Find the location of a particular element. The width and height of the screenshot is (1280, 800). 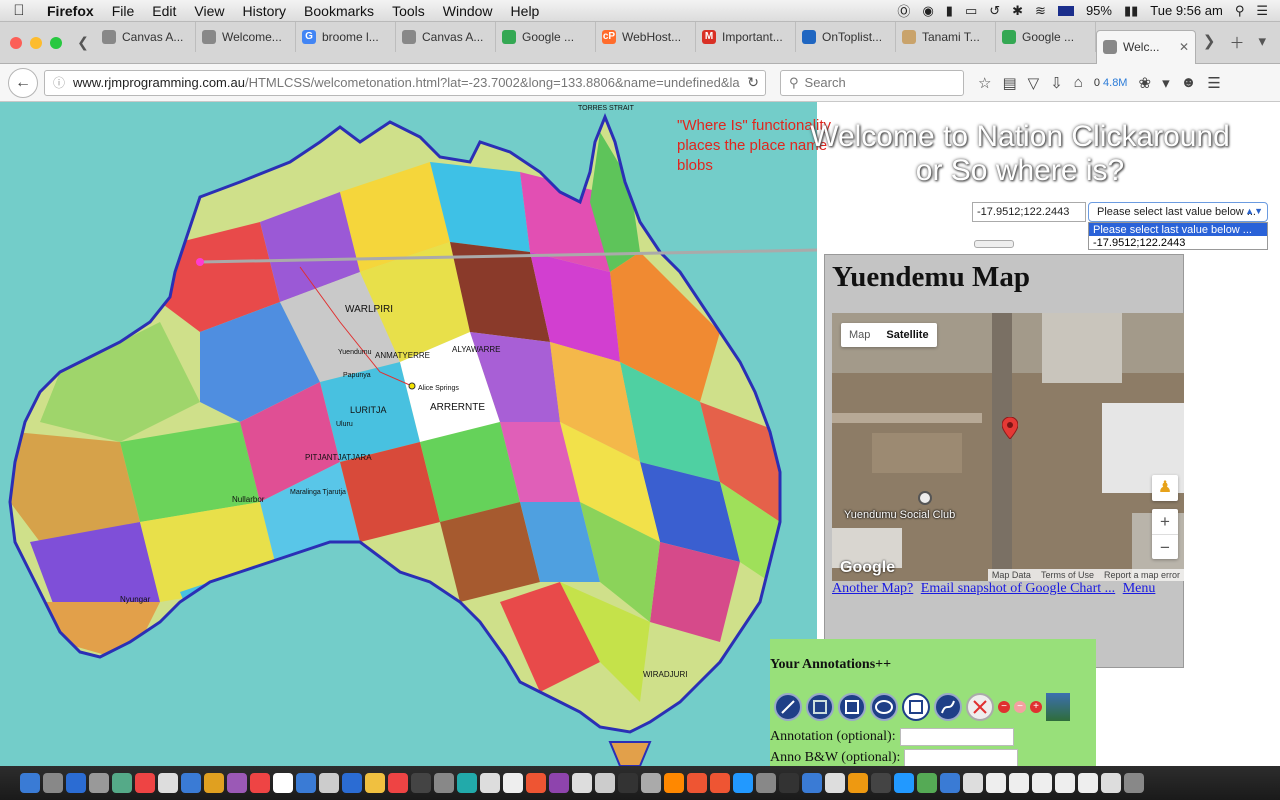

chat-icon: ☻ is located at coordinates (1189, 82).